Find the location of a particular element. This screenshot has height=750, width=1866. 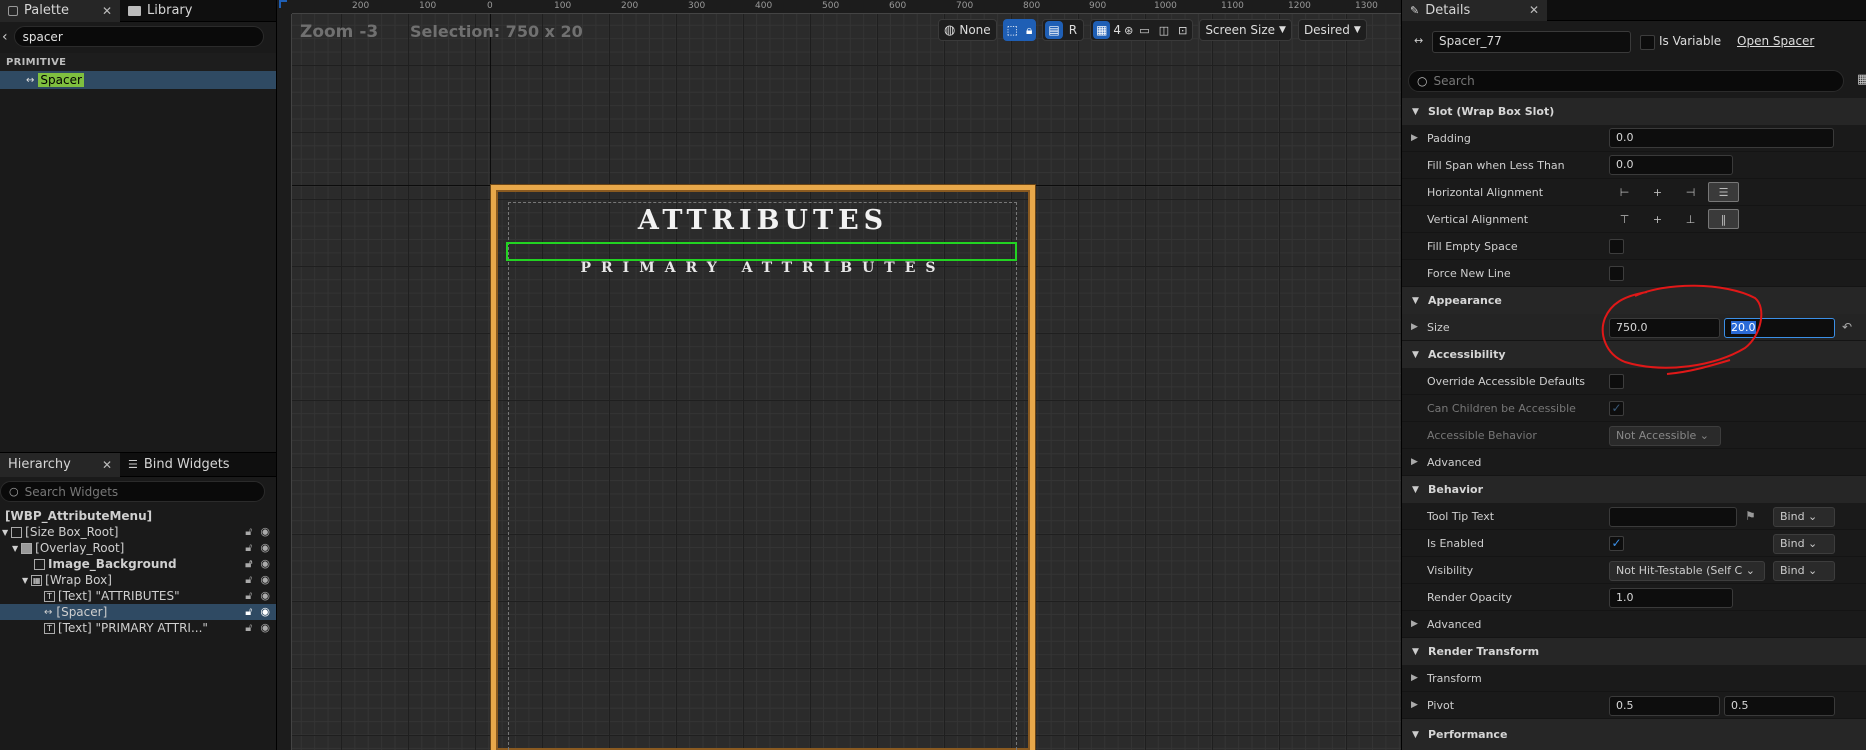

widget-name-input: Spacer_77 is located at coordinates (1531, 42).